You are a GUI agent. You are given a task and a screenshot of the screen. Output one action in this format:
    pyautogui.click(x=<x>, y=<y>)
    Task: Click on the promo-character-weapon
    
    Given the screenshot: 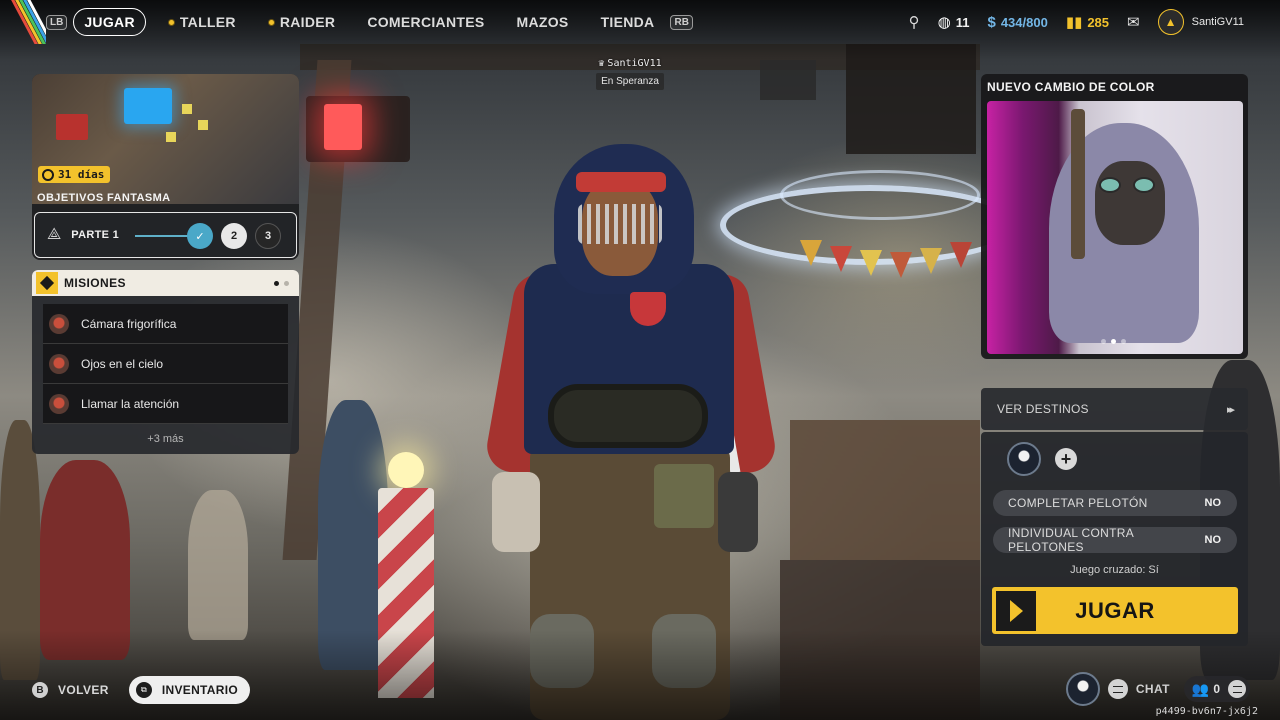 What is the action you would take?
    pyautogui.click(x=1078, y=184)
    